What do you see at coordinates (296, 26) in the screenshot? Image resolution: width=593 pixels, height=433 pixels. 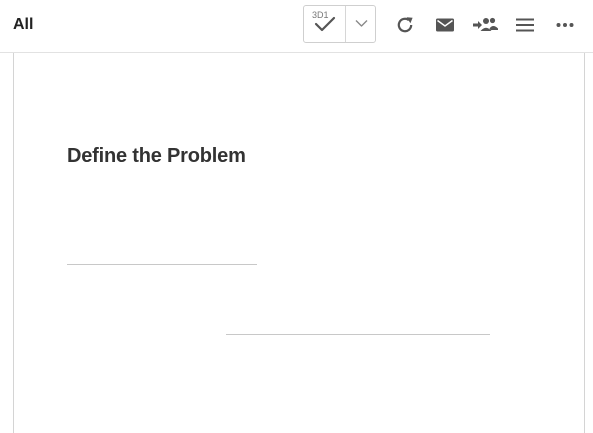 I see `toolbar: All 3D1` at bounding box center [296, 26].